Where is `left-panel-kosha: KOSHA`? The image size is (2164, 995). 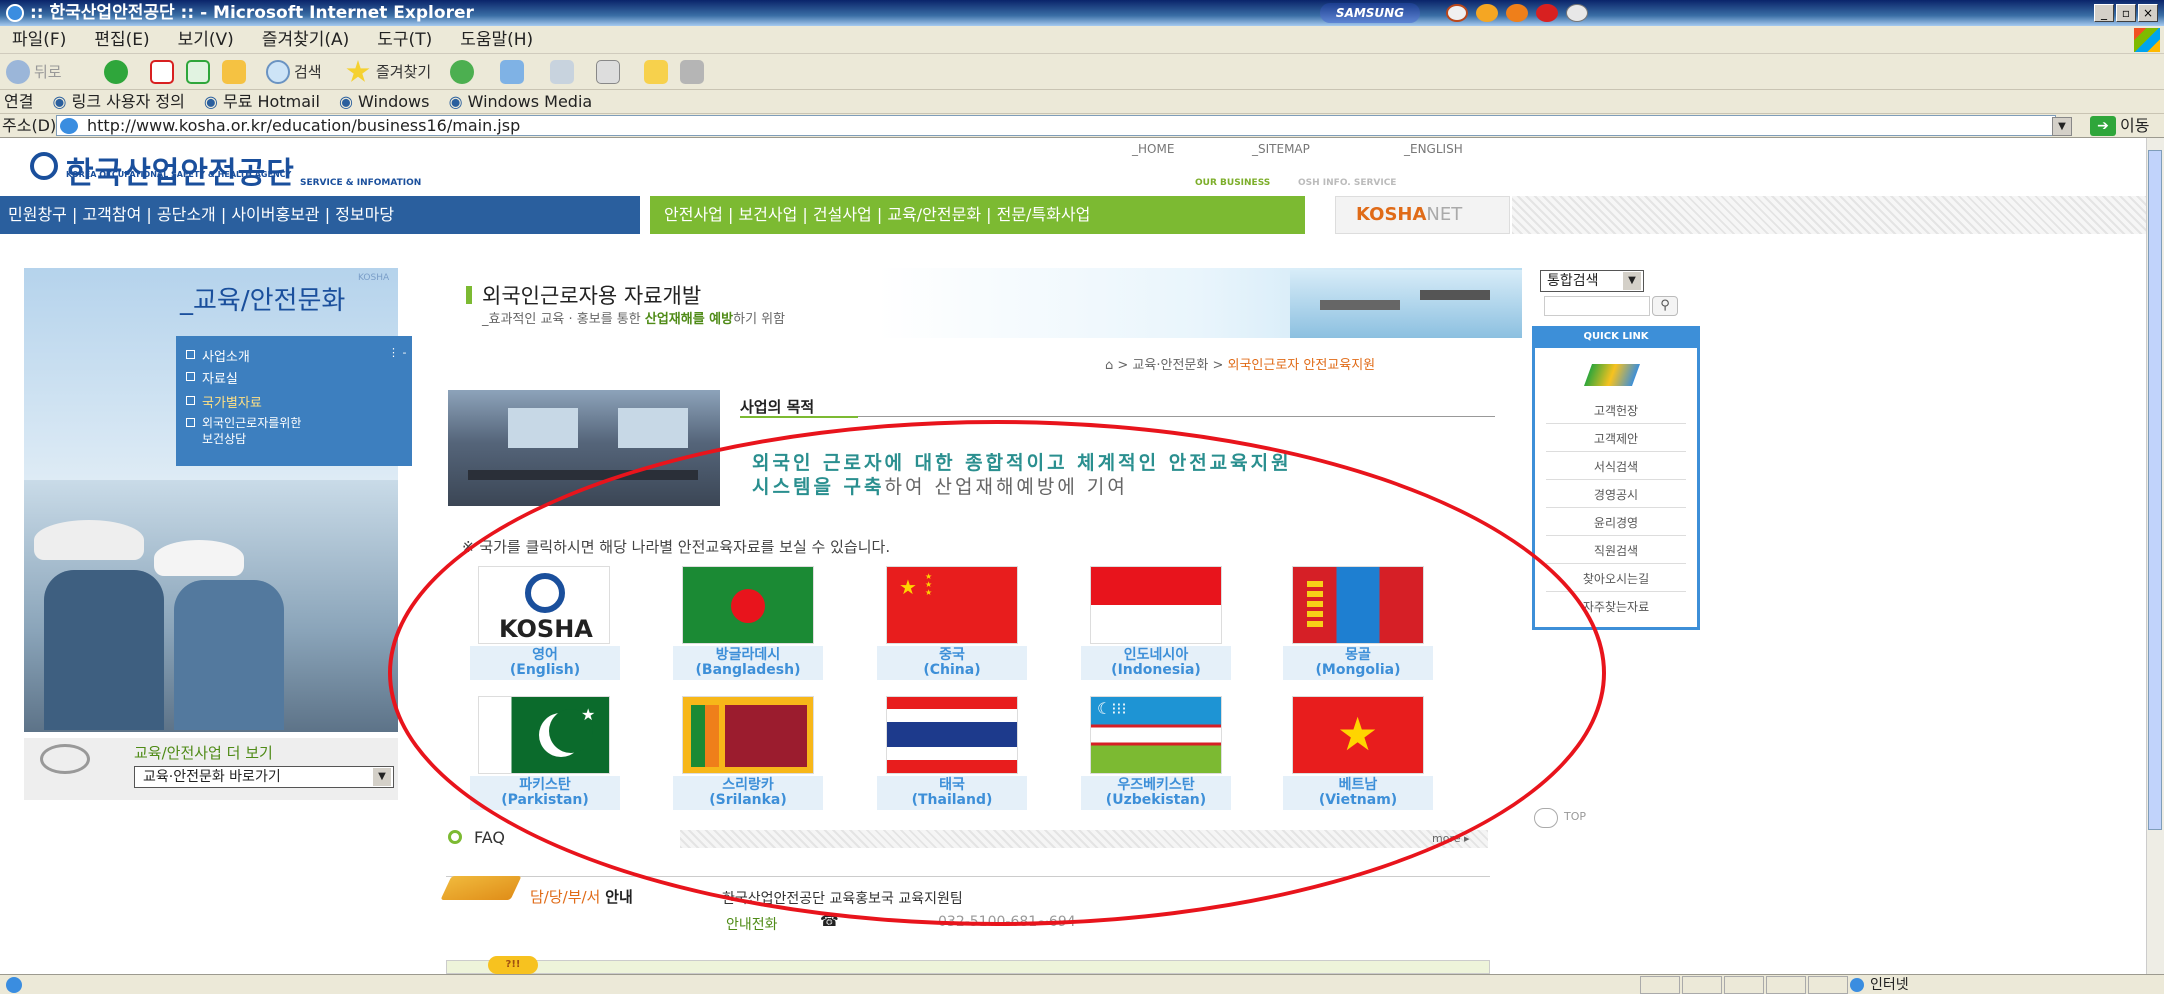
left-panel-kosha: KOSHA is located at coordinates (374, 278).